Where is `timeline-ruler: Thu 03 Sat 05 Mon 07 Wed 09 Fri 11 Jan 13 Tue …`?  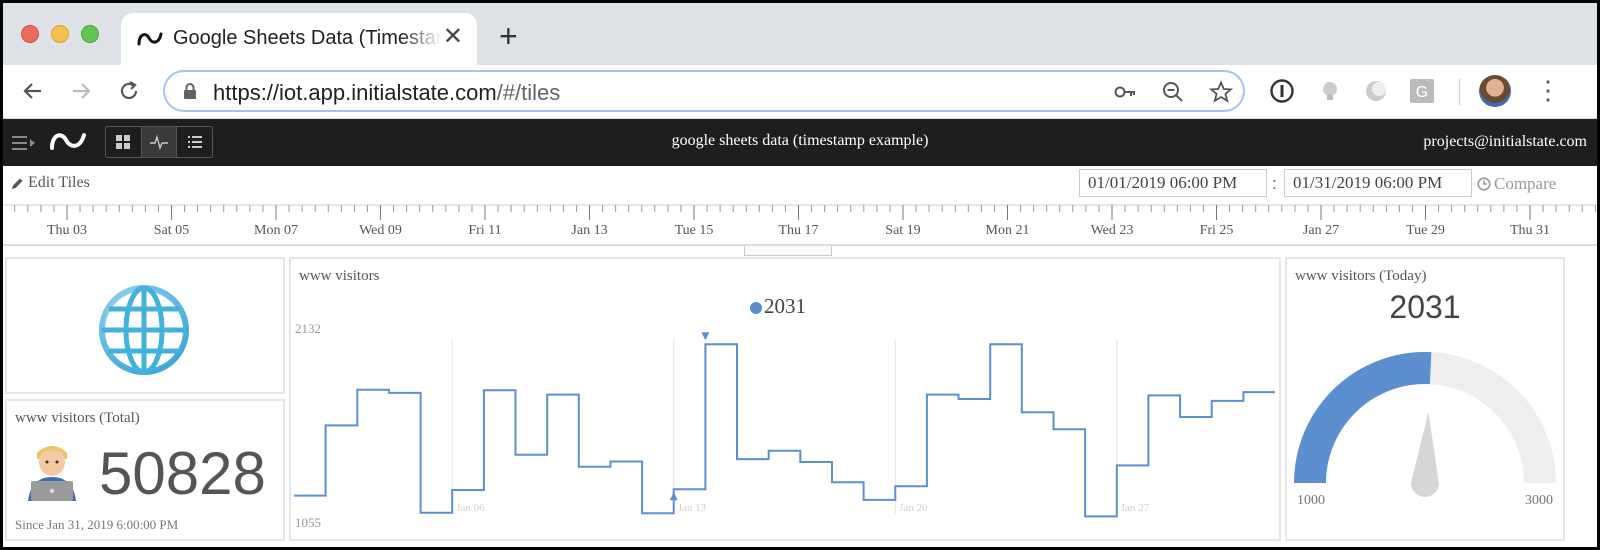 timeline-ruler: Thu 03 Sat 05 Mon 07 Wed 09 Fri 11 Jan 13 Tue … is located at coordinates (800, 223).